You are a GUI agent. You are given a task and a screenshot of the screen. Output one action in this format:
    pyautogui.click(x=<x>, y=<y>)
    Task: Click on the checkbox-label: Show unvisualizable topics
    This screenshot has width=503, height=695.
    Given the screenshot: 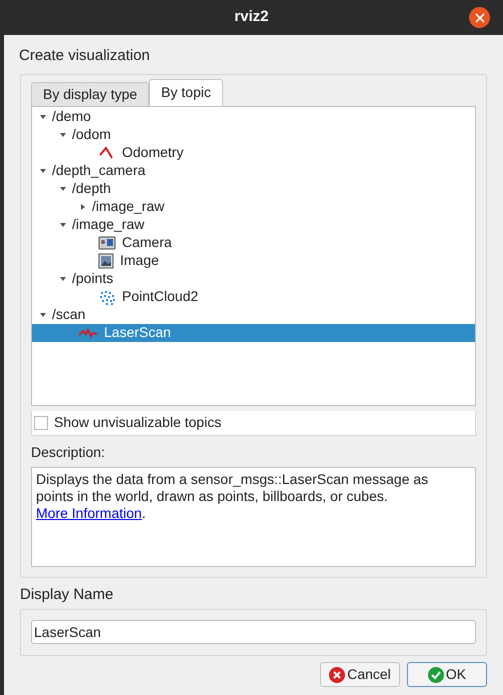 What is the action you would take?
    pyautogui.click(x=138, y=422)
    